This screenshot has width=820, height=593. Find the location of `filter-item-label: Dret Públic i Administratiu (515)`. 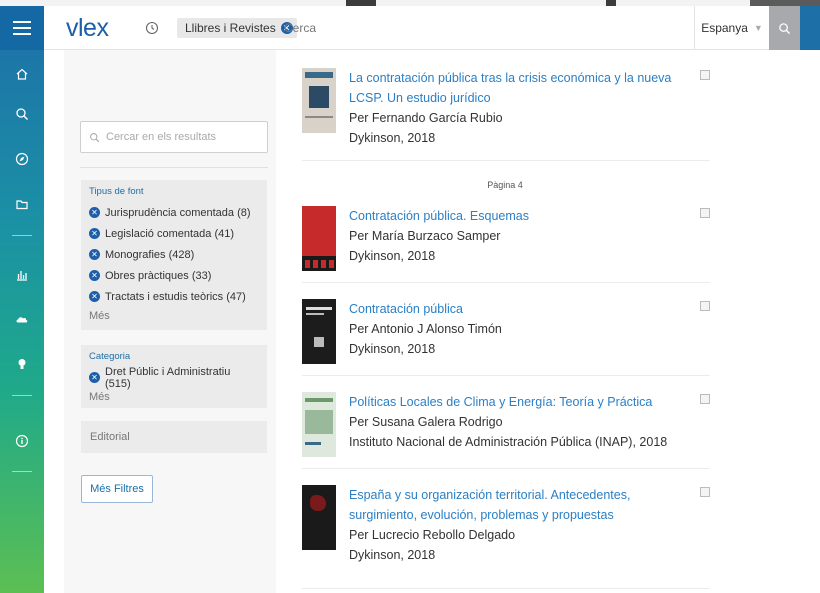

filter-item-label: Dret Públic i Administratiu (515) is located at coordinates (168, 377).